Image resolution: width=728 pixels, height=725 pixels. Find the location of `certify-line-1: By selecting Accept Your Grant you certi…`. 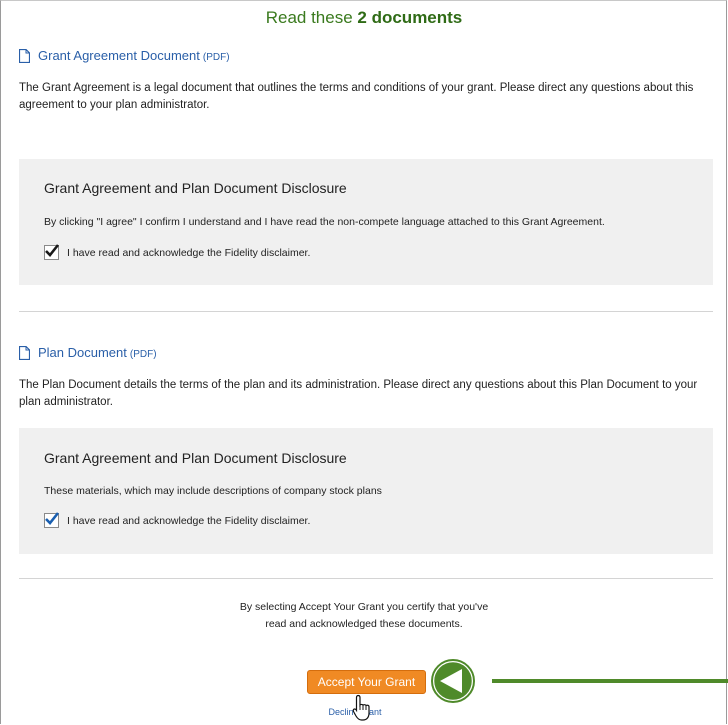

certify-line-1: By selecting Accept Your Grant you certi… is located at coordinates (364, 607).